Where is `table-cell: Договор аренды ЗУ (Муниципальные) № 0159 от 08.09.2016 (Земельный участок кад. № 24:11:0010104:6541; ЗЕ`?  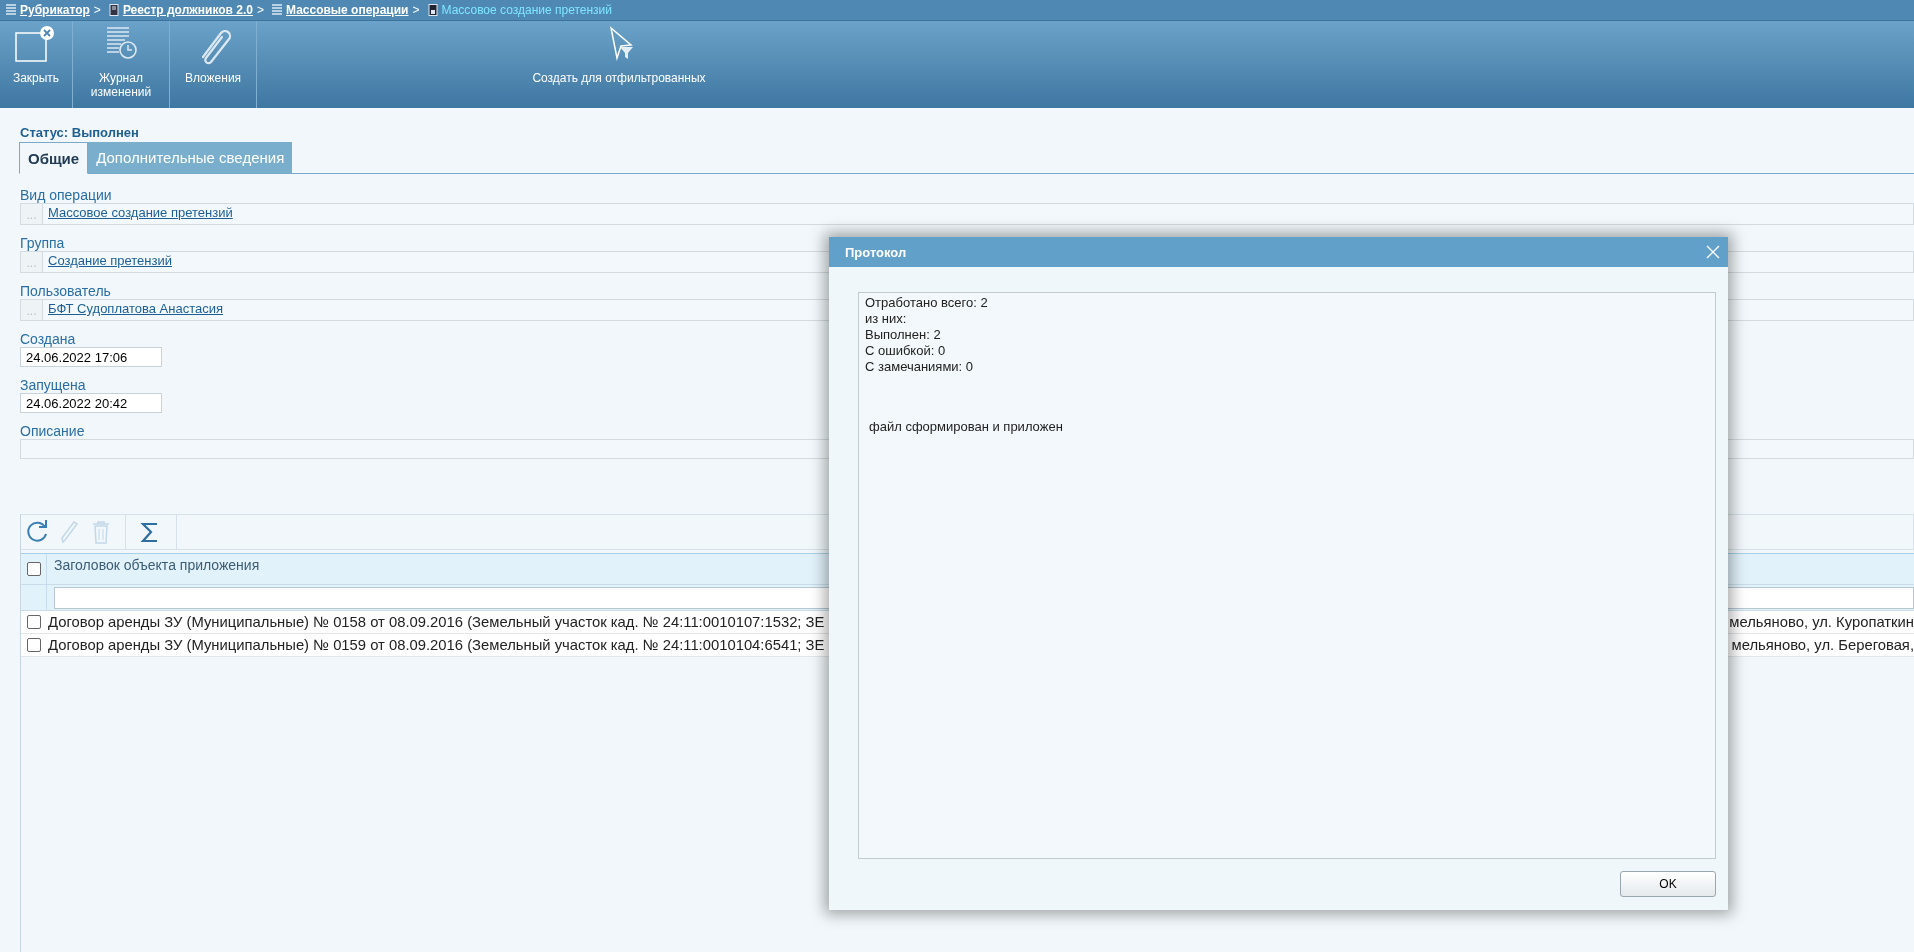
table-cell: Договор аренды ЗУ (Муниципальные) № 0159 от 08.09.2016 (Земельный участок кад. № 24:11:0010104:6541; ЗЕ is located at coordinates (436, 645).